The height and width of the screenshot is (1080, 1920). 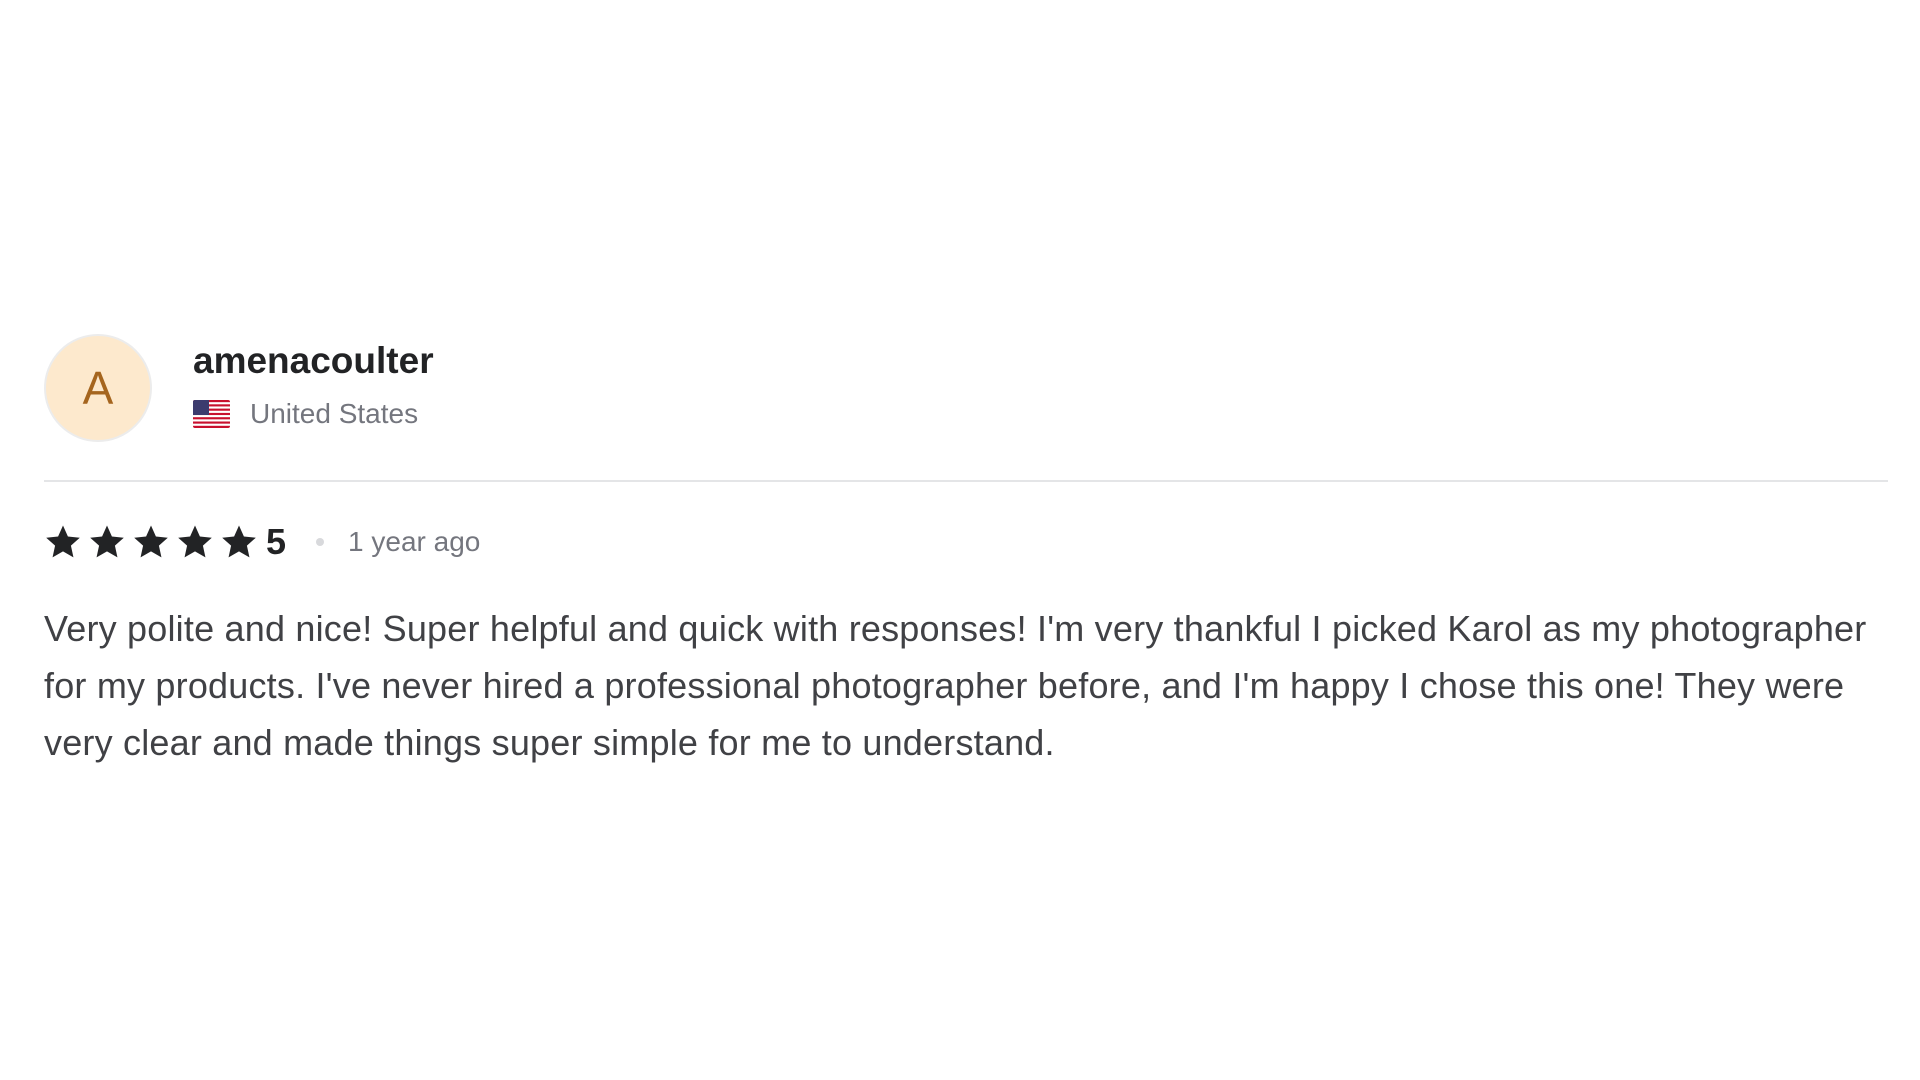 What do you see at coordinates (966, 481) in the screenshot?
I see `divider` at bounding box center [966, 481].